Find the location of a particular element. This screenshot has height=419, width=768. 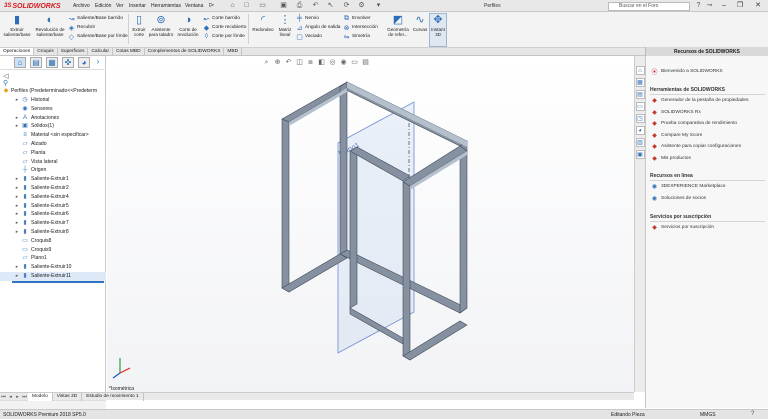

tab-modelo: Modelo is located at coordinates (40, 396).